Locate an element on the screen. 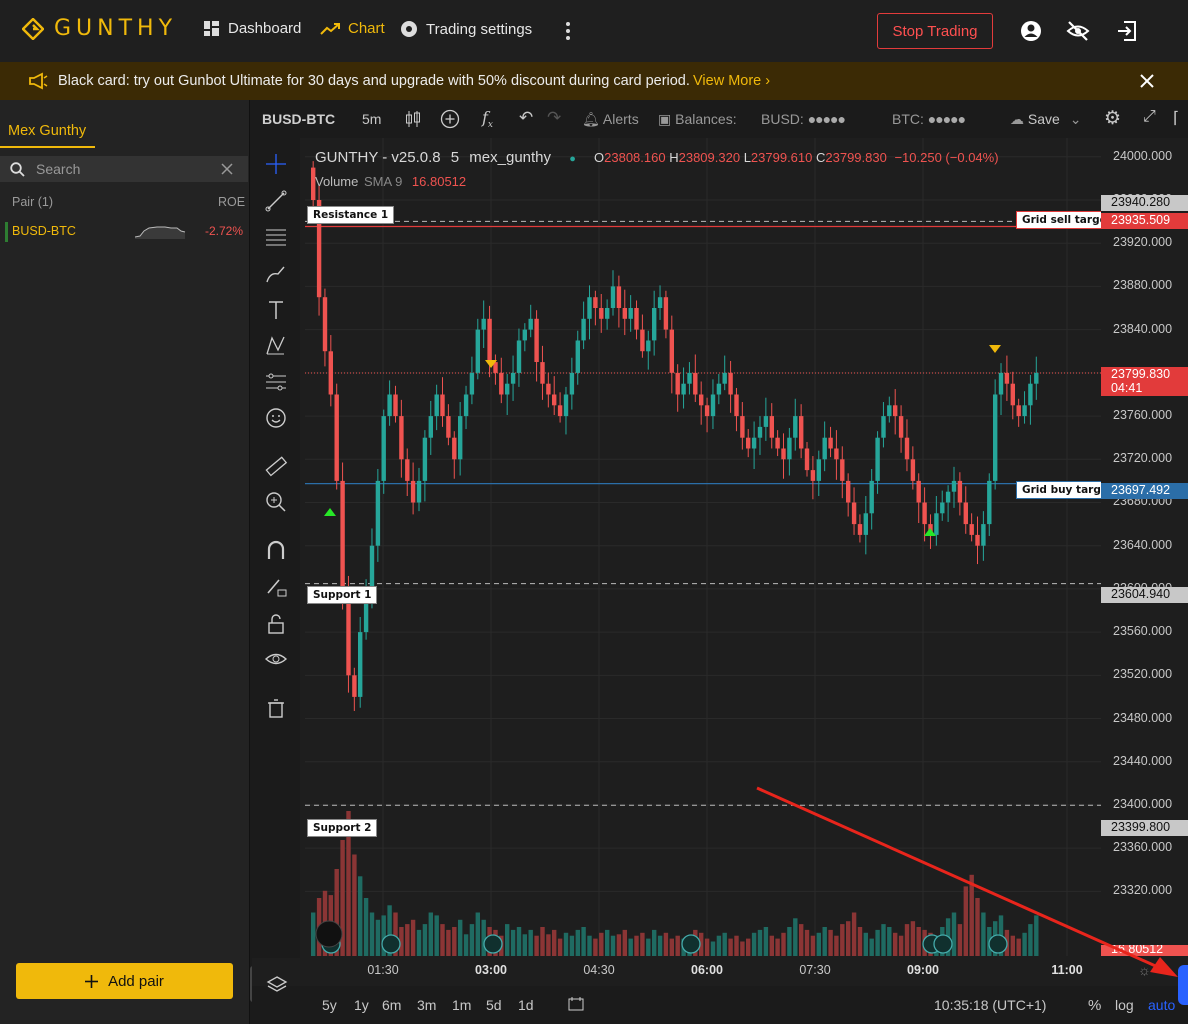 The height and width of the screenshot is (1024, 1188). legend-source: mex_gunthy is located at coordinates (510, 157).